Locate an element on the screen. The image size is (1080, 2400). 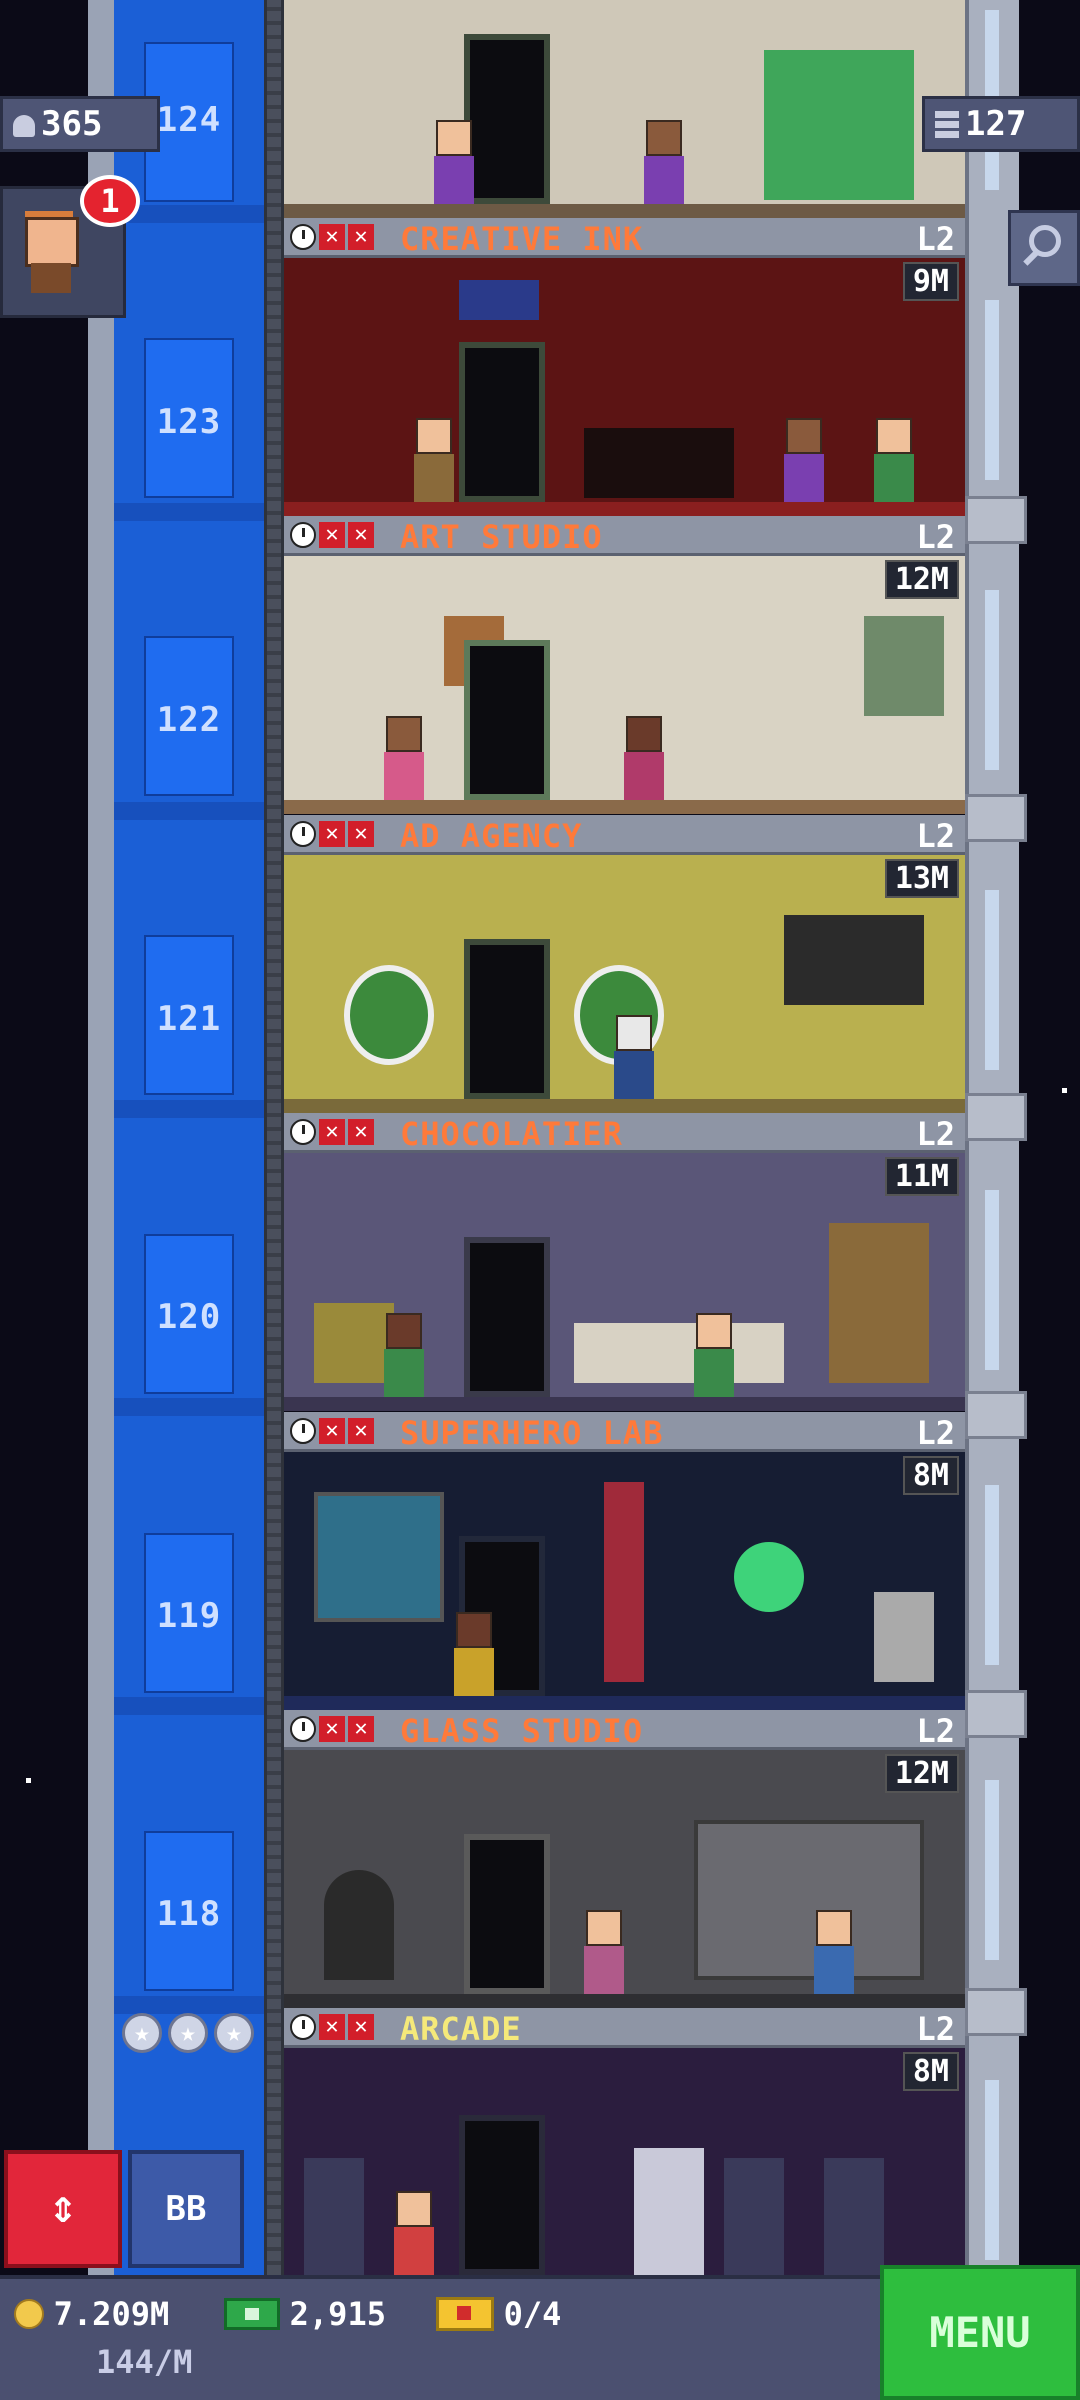
glass-shelf is located at coordinates (809, 1900).